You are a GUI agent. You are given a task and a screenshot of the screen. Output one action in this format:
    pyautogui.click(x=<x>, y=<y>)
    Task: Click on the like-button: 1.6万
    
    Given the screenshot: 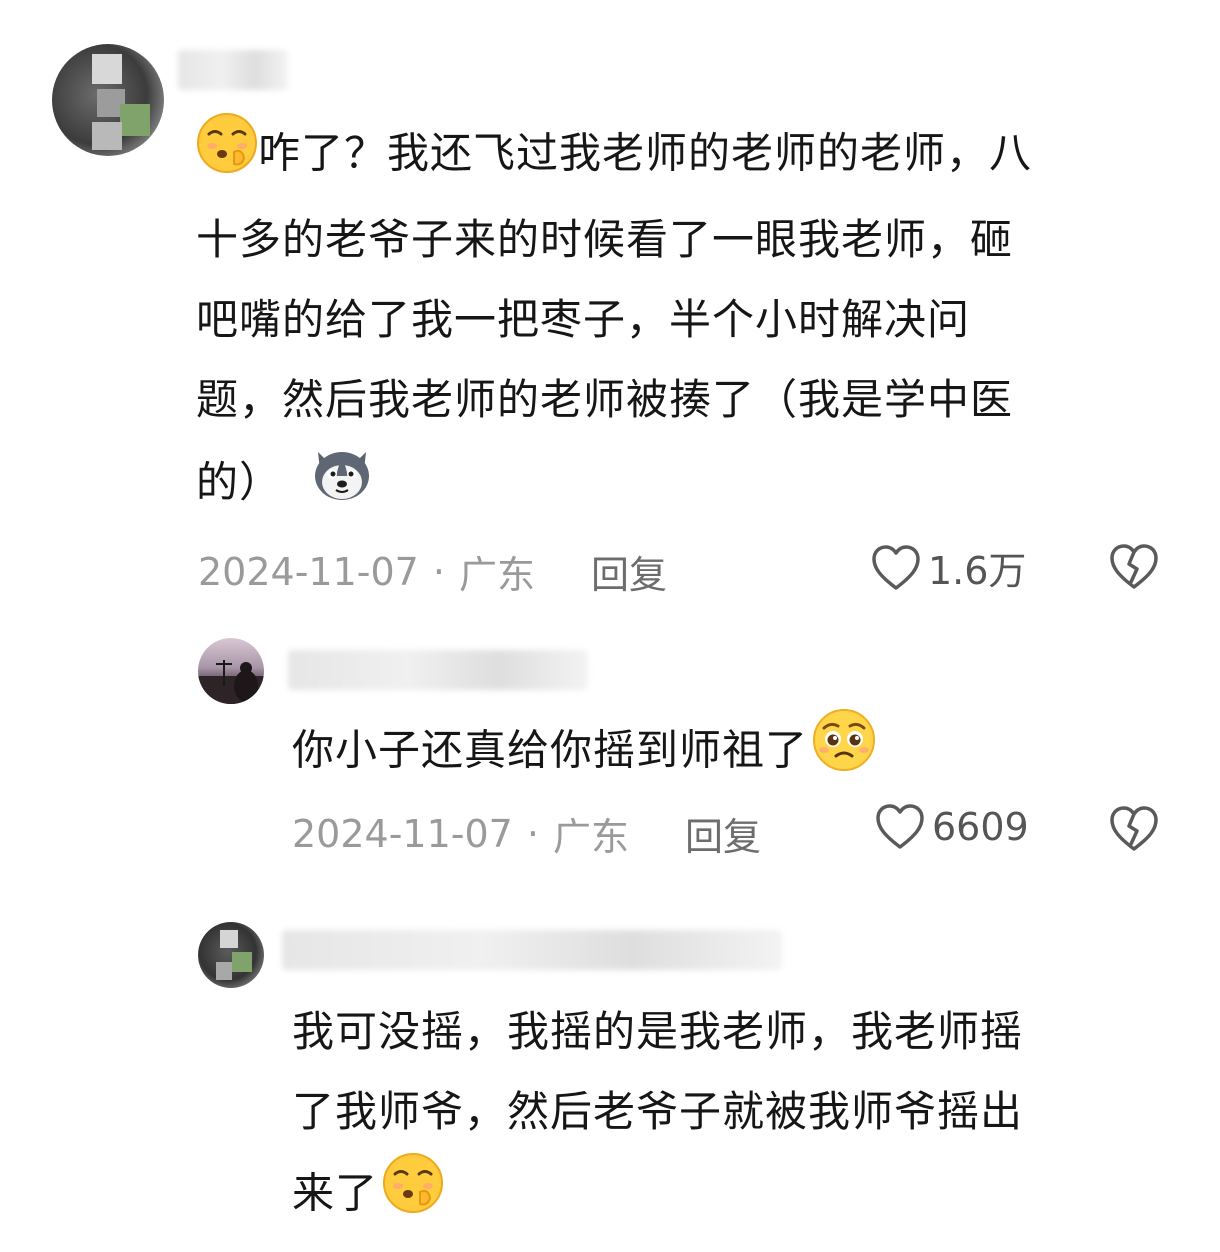 What is the action you would take?
    pyautogui.click(x=948, y=567)
    